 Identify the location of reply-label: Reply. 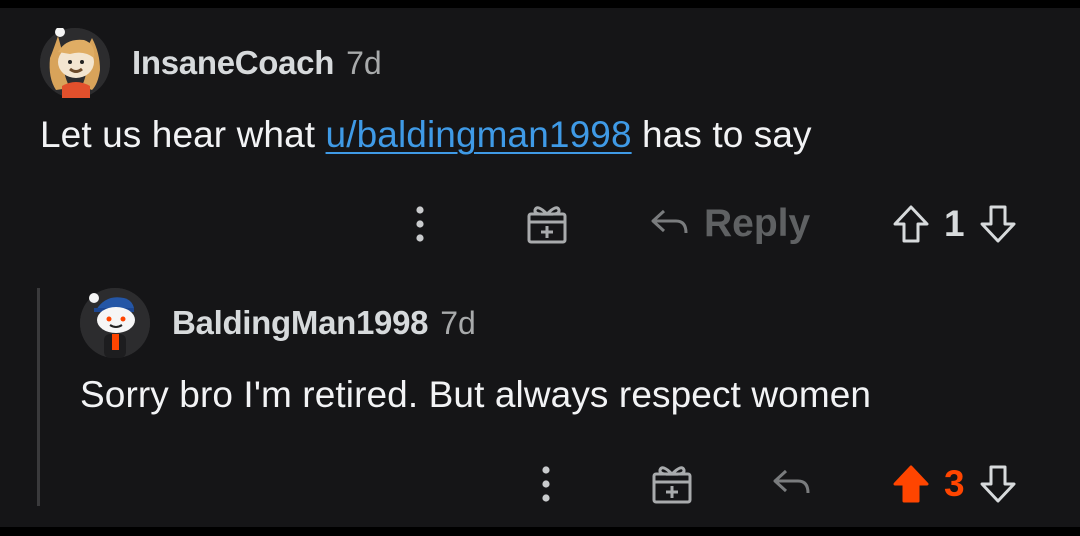
(757, 223).